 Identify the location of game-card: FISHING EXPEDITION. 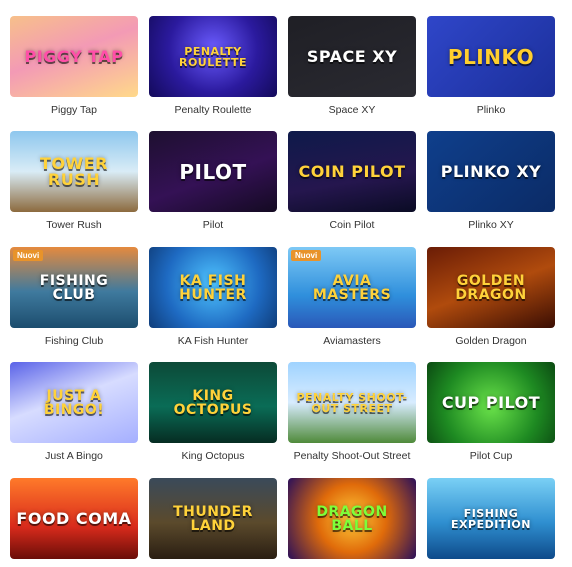
(491, 522).